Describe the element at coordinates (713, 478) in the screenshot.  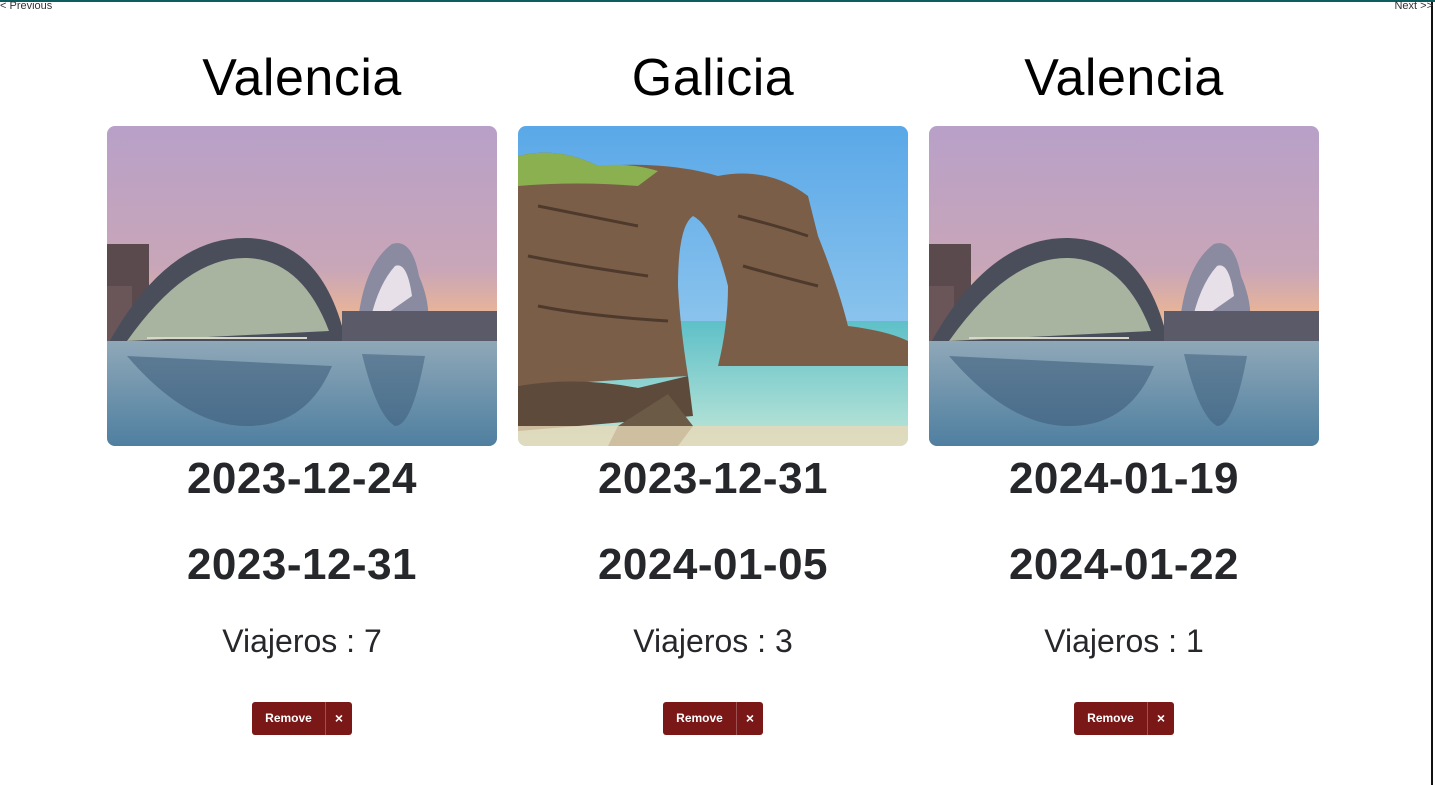
I see `trip-start-date: 2023-12-31` at that location.